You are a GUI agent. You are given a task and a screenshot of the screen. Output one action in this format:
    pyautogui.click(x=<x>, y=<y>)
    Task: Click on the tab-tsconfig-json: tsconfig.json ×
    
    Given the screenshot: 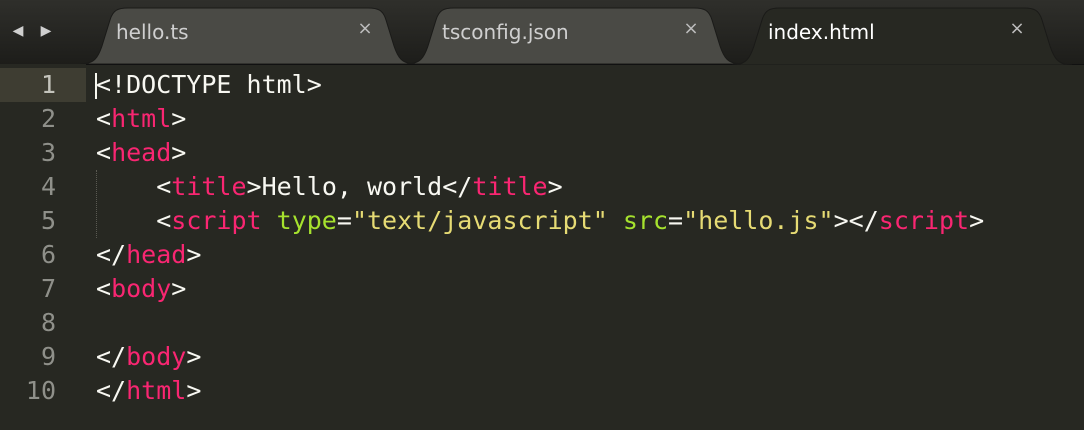 What is the action you would take?
    pyautogui.click(x=574, y=35)
    